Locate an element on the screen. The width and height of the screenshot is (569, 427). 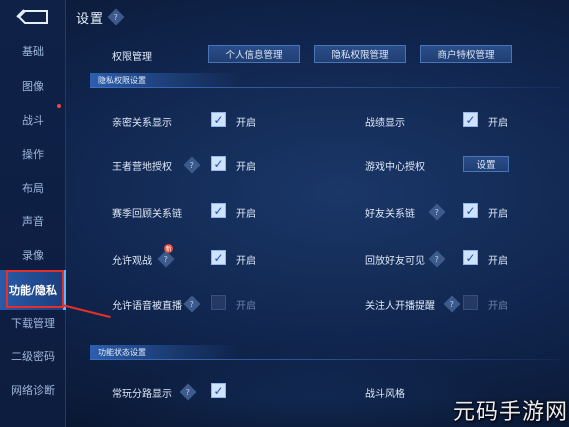
record-display-checkbox: ✓ is located at coordinates (470, 119).